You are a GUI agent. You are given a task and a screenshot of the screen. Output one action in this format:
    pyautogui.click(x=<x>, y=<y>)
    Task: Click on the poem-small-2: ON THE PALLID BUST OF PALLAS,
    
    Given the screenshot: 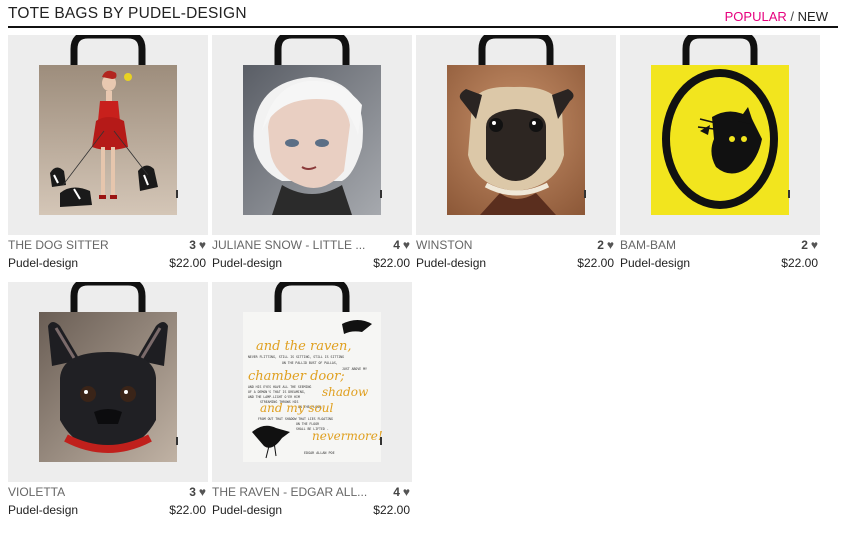 What is the action you would take?
    pyautogui.click(x=310, y=363)
    